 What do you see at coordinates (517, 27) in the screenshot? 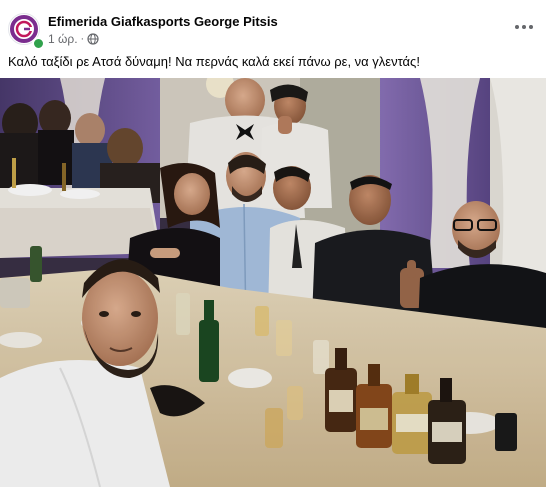
I see `more-options-icon` at bounding box center [517, 27].